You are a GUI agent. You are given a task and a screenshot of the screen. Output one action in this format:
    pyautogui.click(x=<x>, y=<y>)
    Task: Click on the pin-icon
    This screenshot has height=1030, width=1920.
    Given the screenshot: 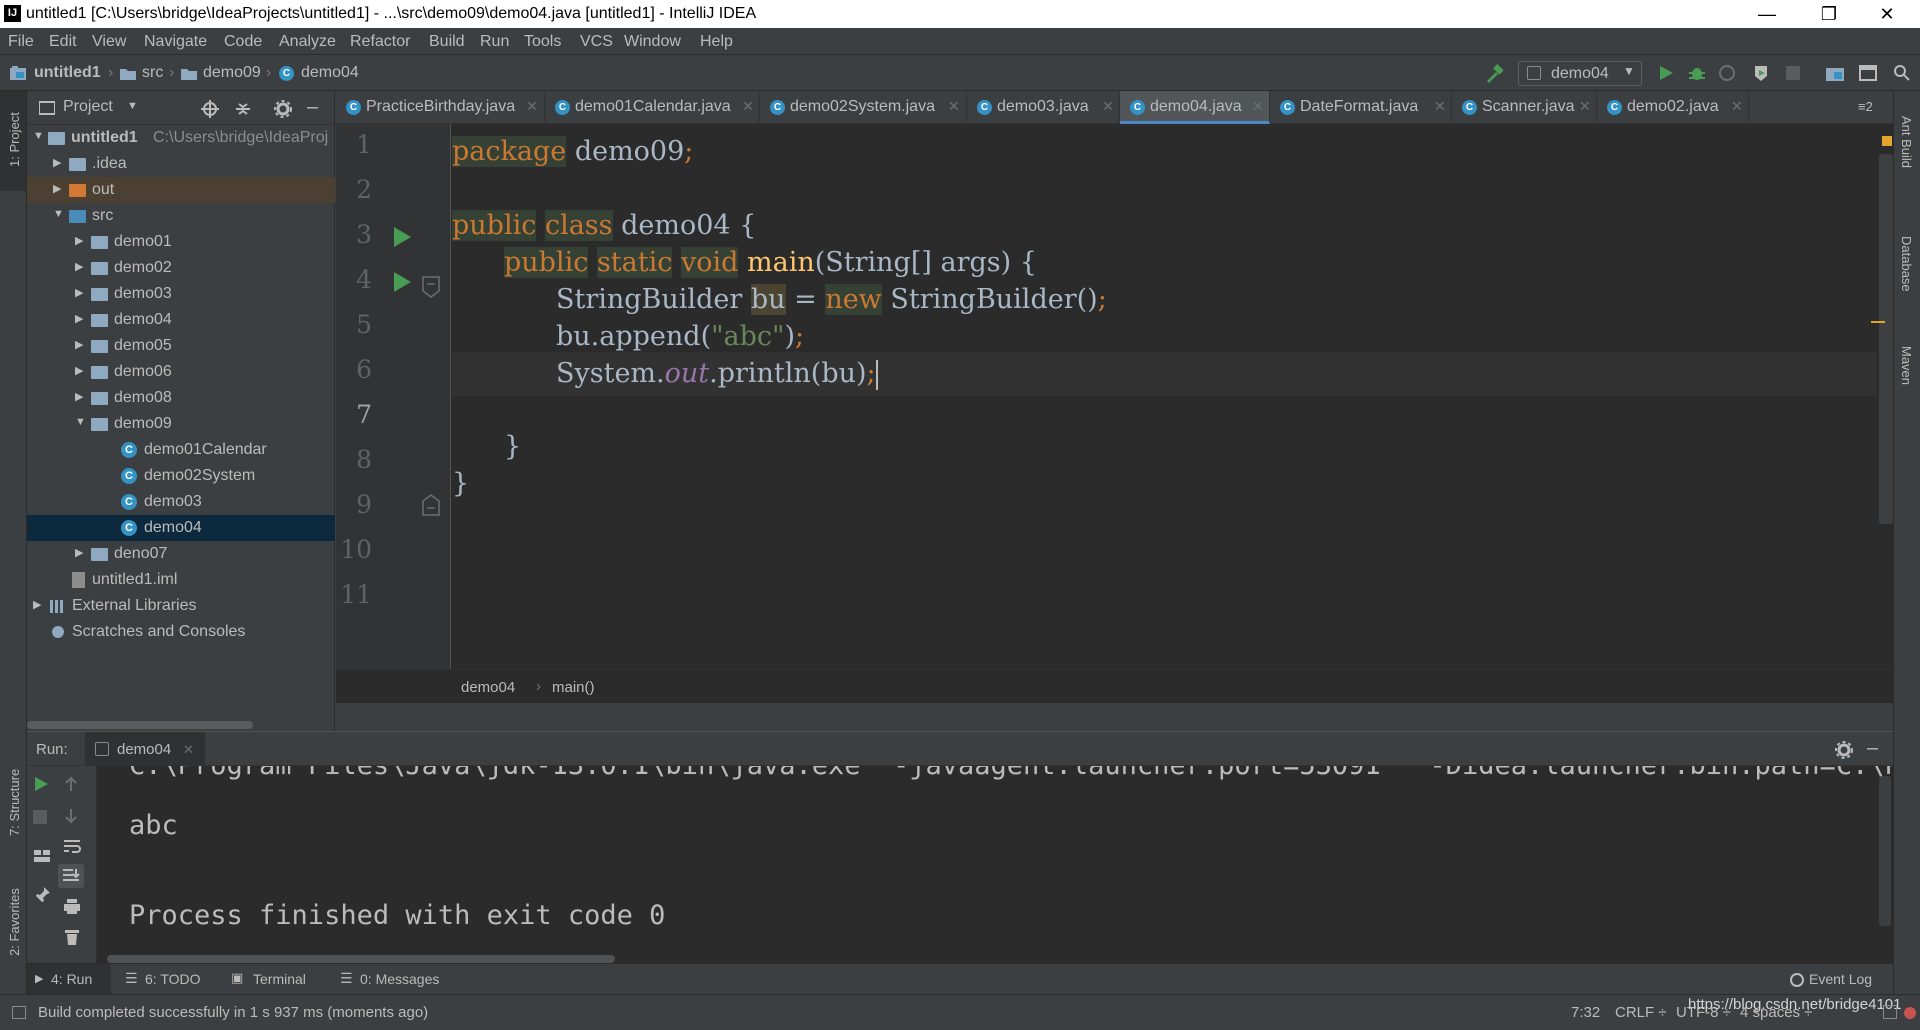 What is the action you would take?
    pyautogui.click(x=42, y=895)
    